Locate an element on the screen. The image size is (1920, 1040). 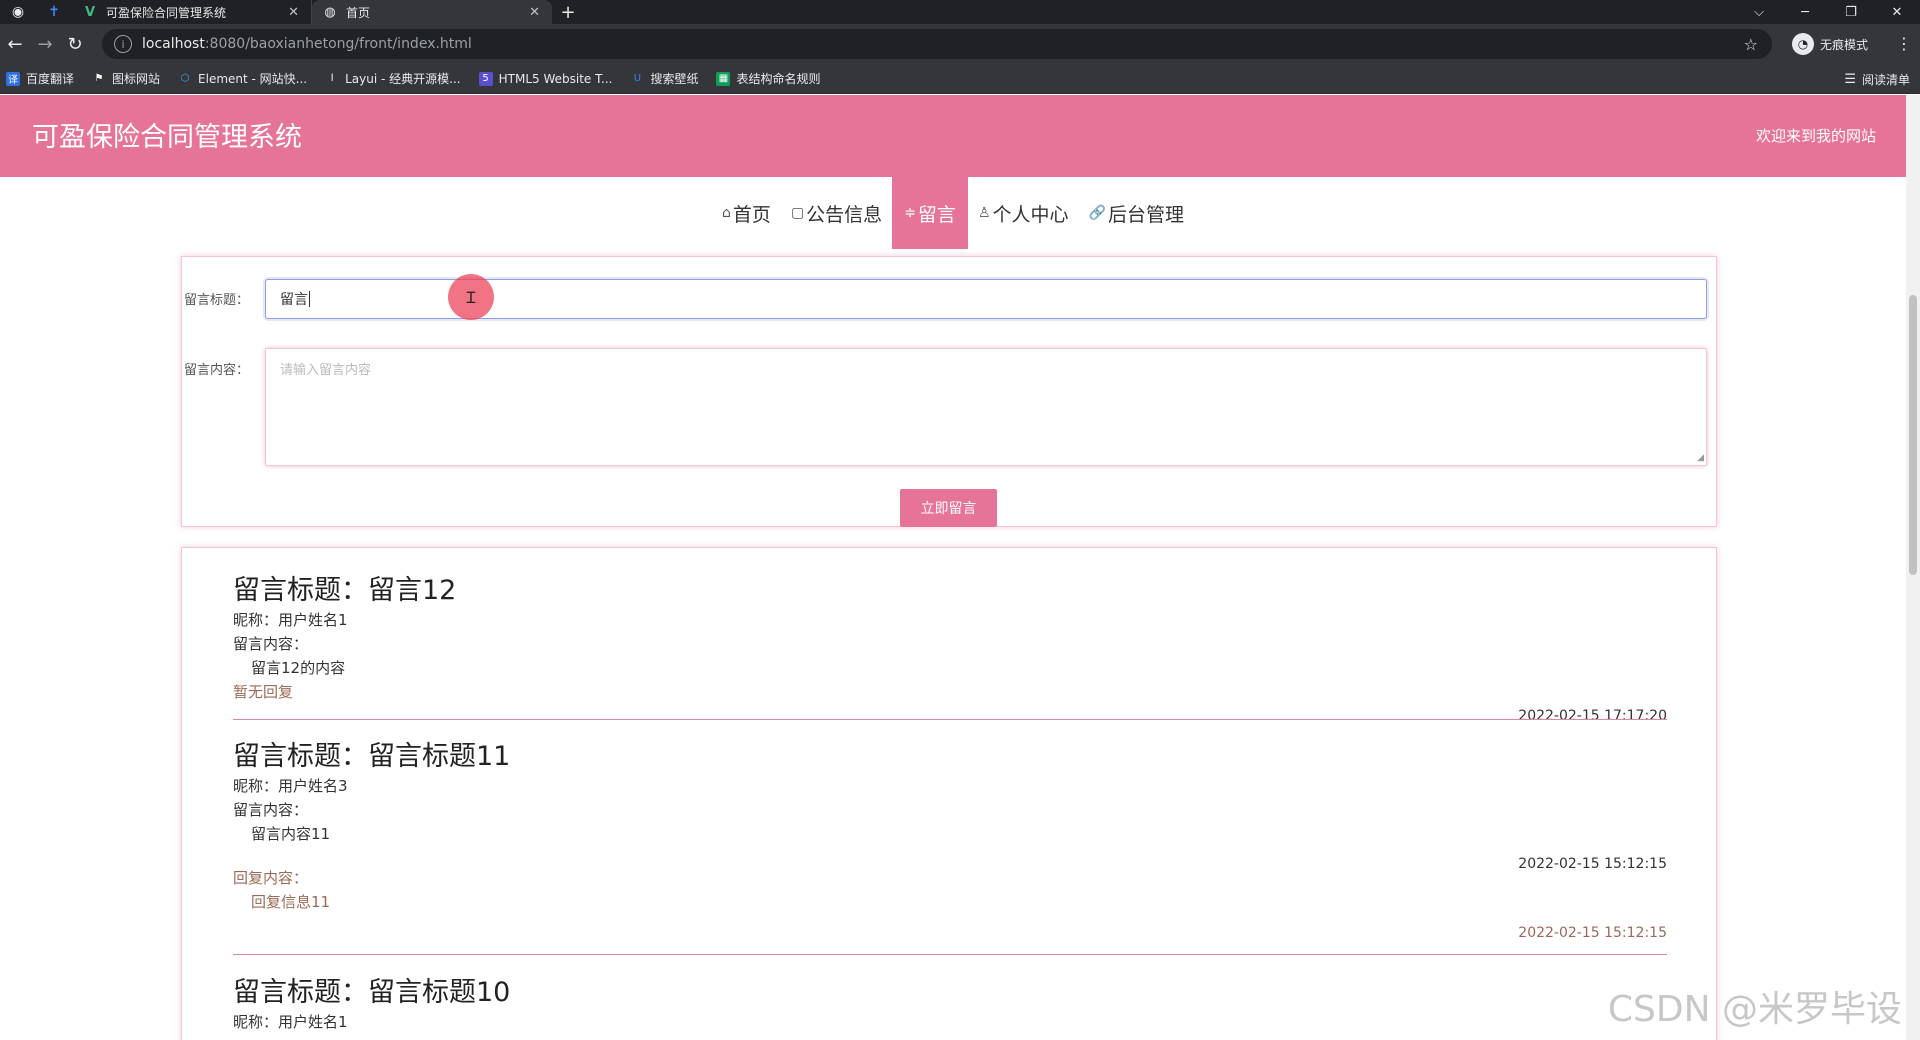
message-title: 留言标题：留言12 is located at coordinates (345, 590).